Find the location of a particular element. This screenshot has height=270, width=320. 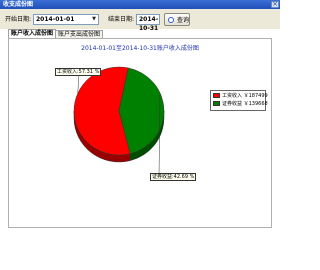

start-date-picker: 2014-01-01 ▼ is located at coordinates (66, 19).